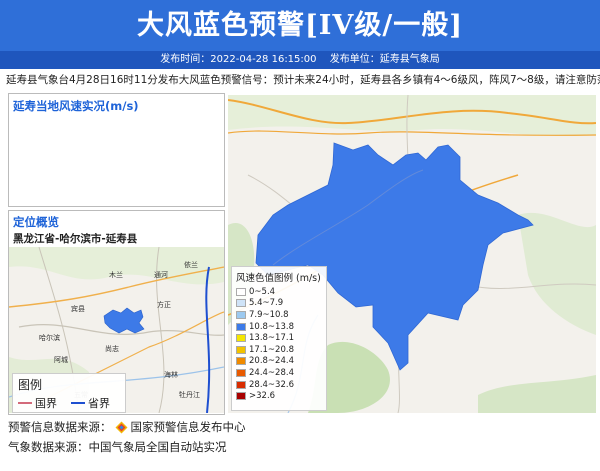 This screenshot has width=600, height=471. What do you see at coordinates (49, 337) in the screenshot?
I see `map-label-harbin: 哈尔滨` at bounding box center [49, 337].